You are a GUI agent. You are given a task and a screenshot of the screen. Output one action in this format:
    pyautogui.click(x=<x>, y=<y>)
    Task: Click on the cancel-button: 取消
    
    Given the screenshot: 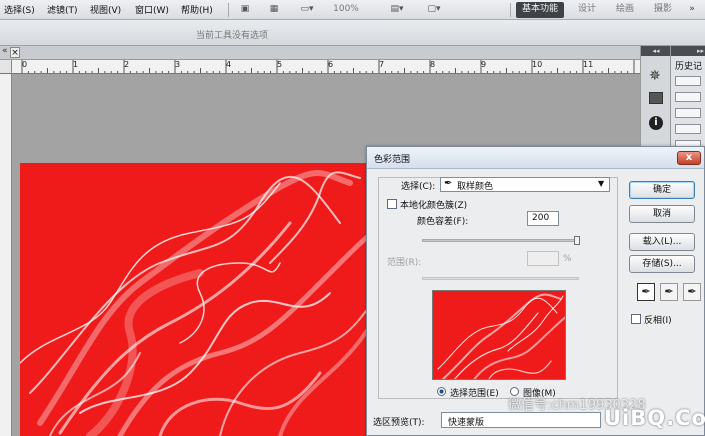 What is the action you would take?
    pyautogui.click(x=662, y=214)
    